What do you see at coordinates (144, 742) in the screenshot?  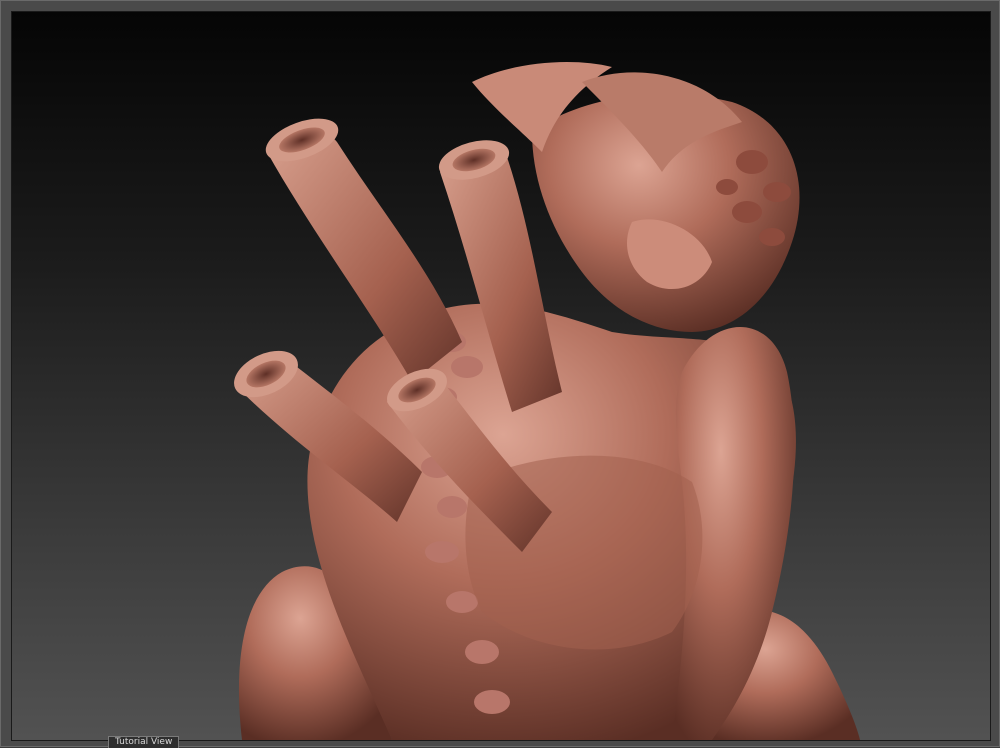 I see `view-label-tab: Tutorial View` at bounding box center [144, 742].